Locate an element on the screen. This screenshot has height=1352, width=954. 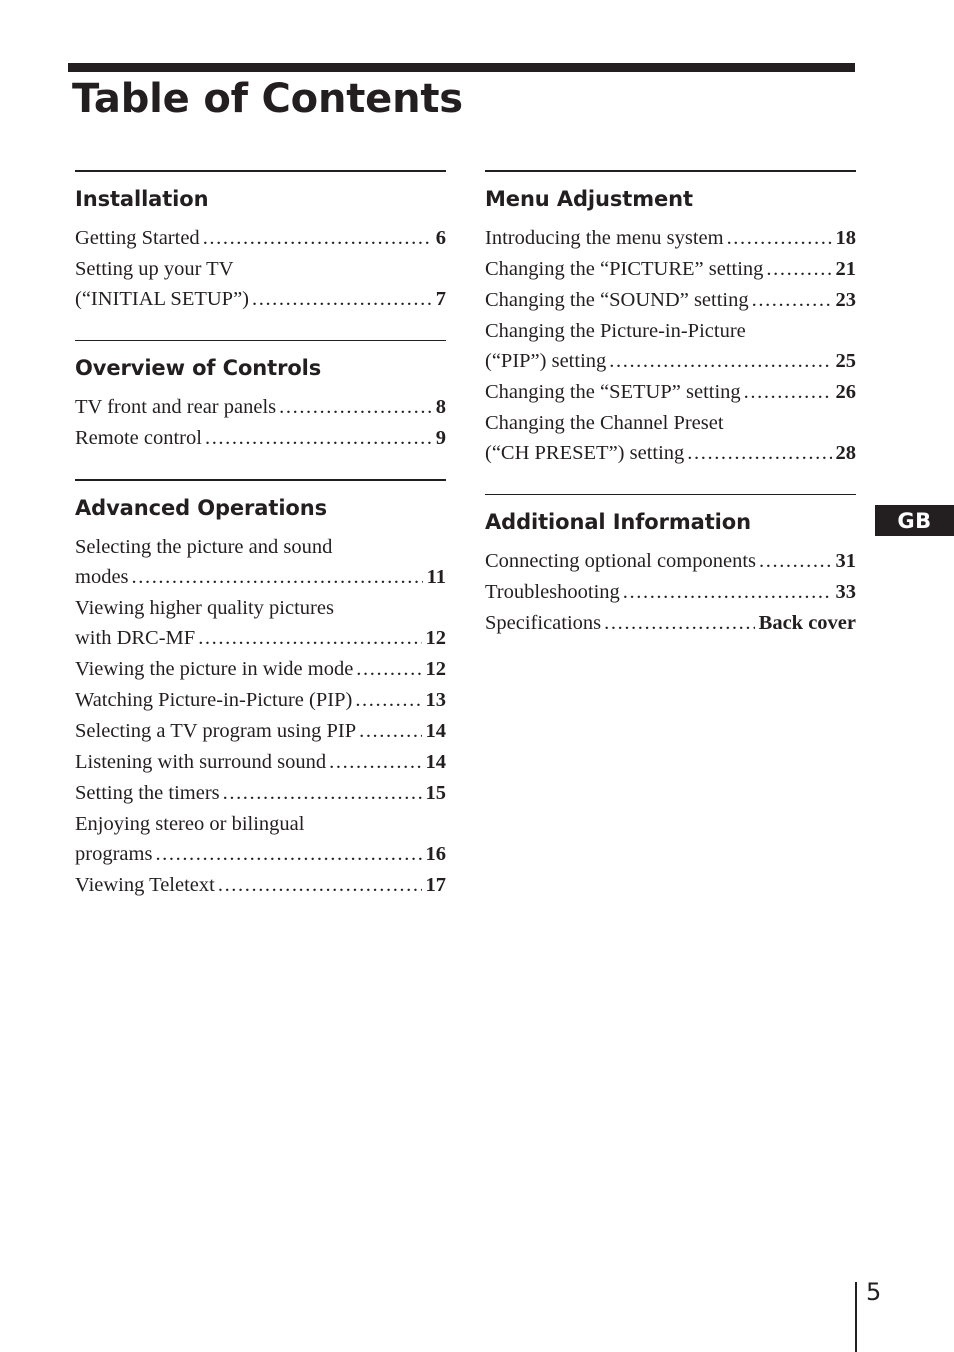
toc-entry-label: TV front and rear panels is located at coordinates (176, 407).